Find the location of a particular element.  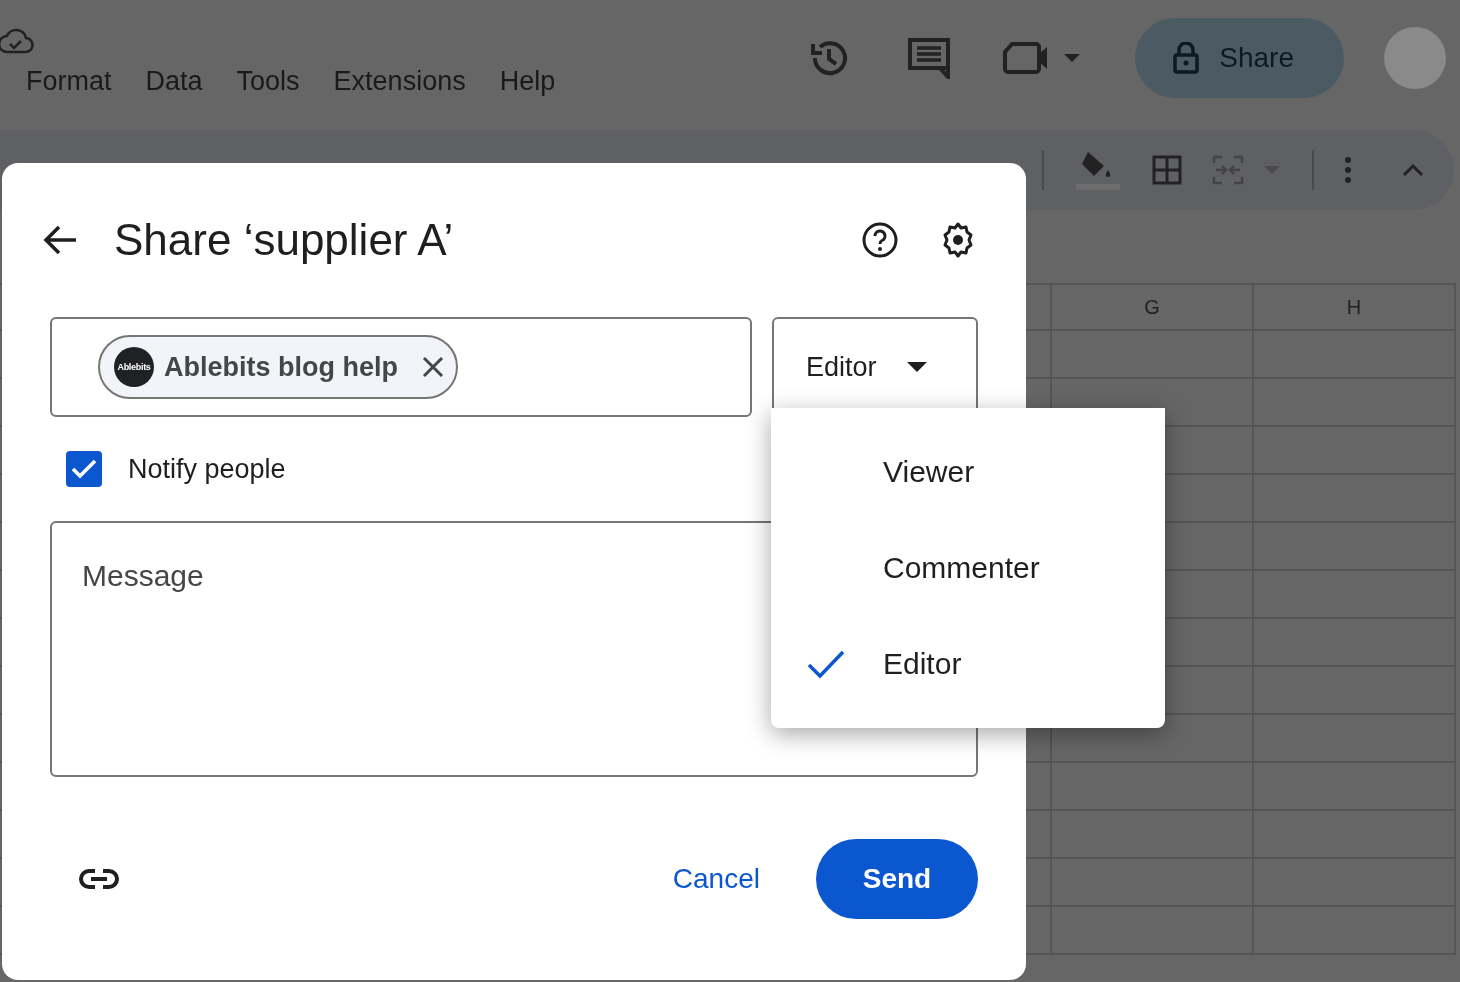

notify-label: Notify people is located at coordinates (207, 469).